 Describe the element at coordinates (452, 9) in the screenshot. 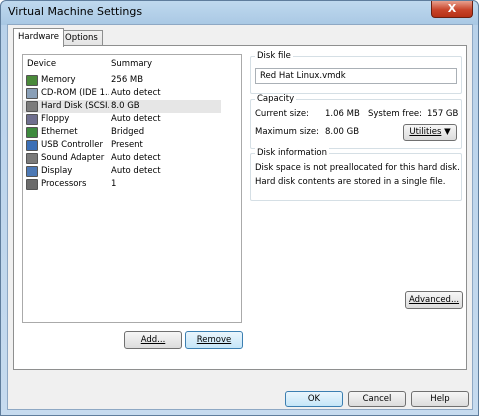

I see `close-button: X` at that location.